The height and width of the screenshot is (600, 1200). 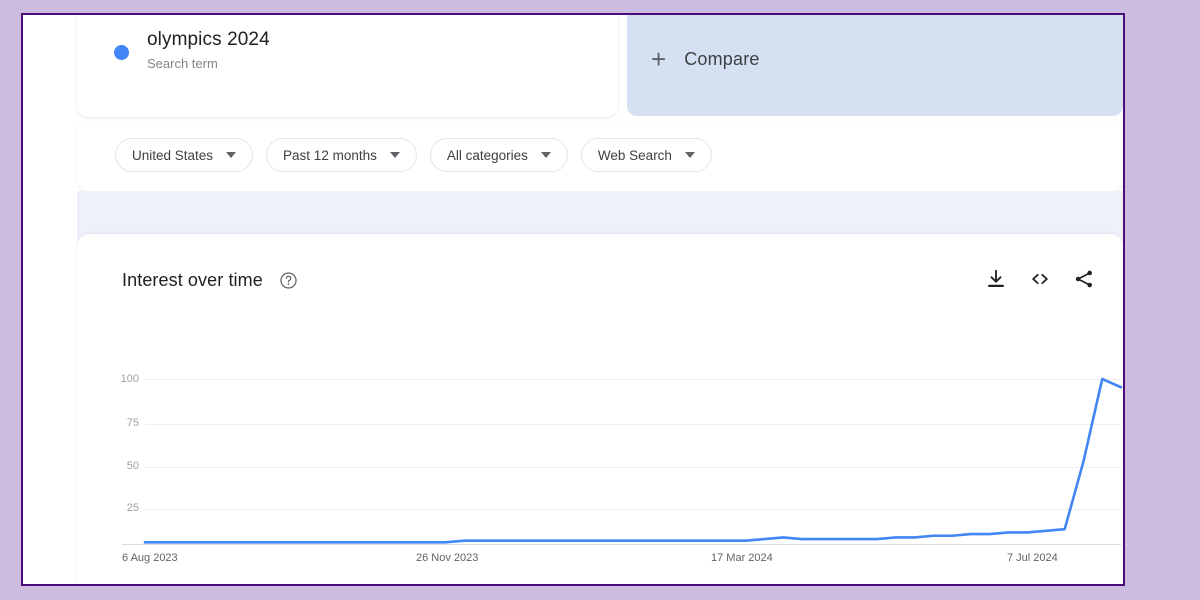 I want to click on filter-chip-category-label: All categories, so click(x=487, y=155).